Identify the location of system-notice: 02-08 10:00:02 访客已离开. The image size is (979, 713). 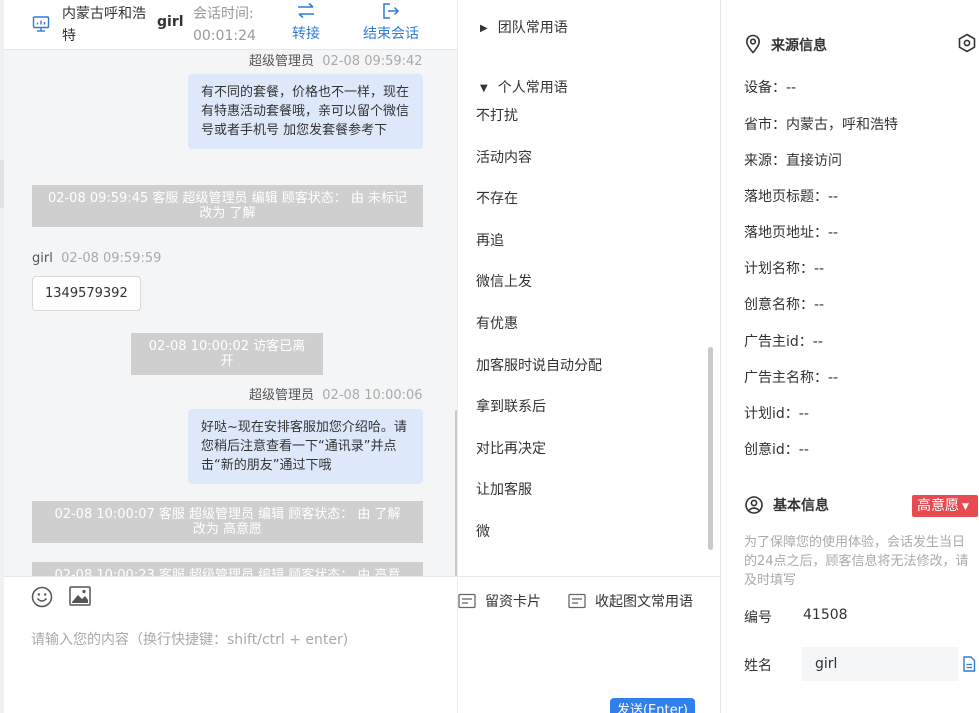
(227, 354).